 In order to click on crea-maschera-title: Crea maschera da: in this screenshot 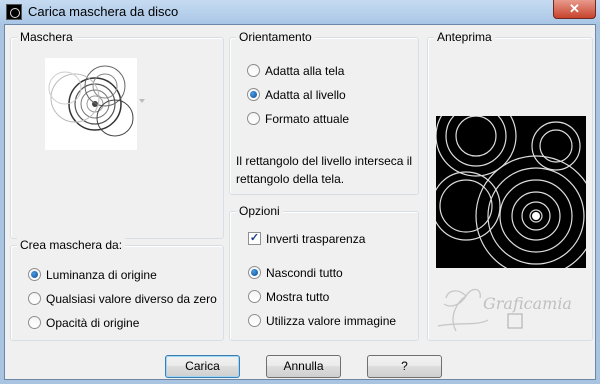, I will do `click(71, 245)`.